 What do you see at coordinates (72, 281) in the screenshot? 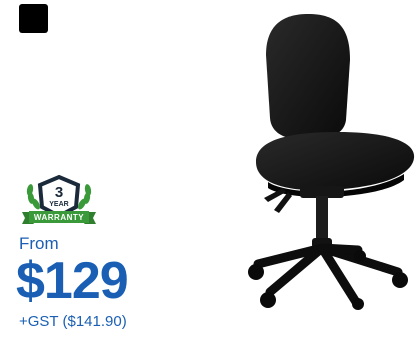
I see `price: $129` at bounding box center [72, 281].